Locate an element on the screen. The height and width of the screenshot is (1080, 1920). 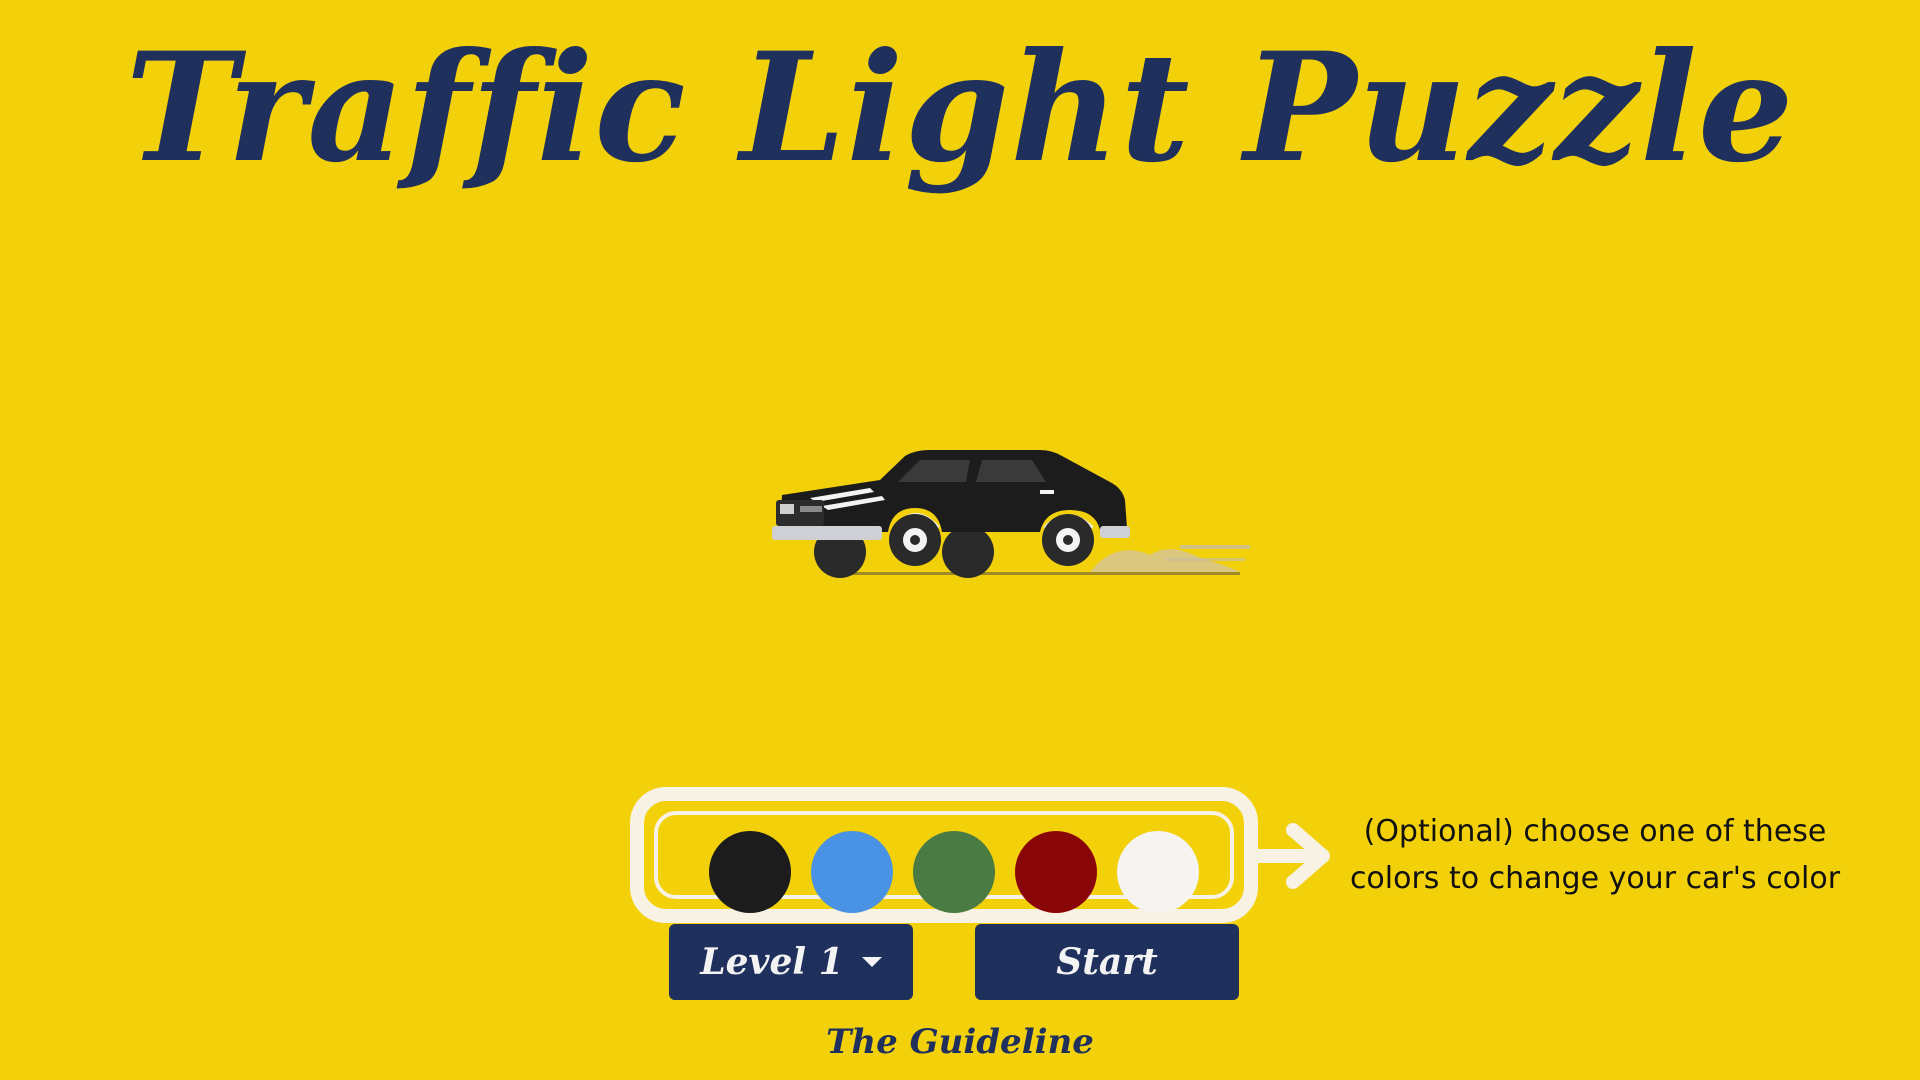
swatch-row is located at coordinates (944, 857).